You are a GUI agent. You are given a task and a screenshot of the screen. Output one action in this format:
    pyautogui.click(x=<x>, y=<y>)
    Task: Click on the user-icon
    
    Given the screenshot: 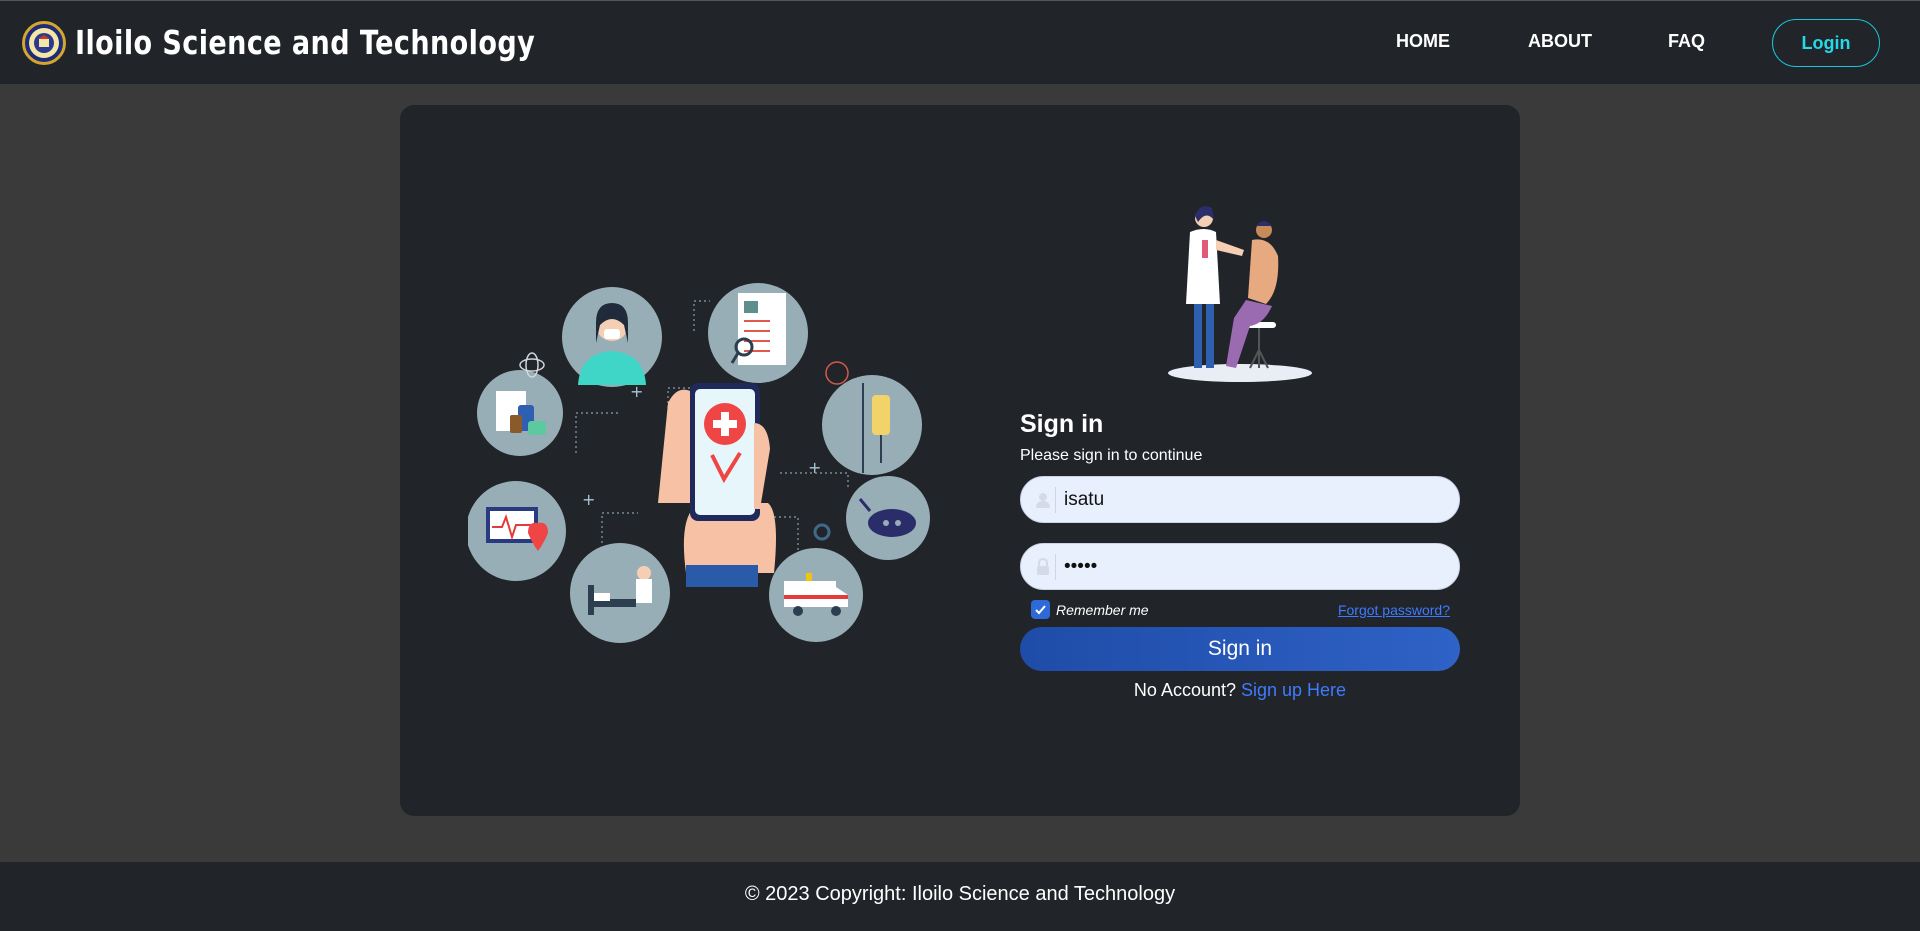 What is the action you would take?
    pyautogui.click(x=1043, y=499)
    